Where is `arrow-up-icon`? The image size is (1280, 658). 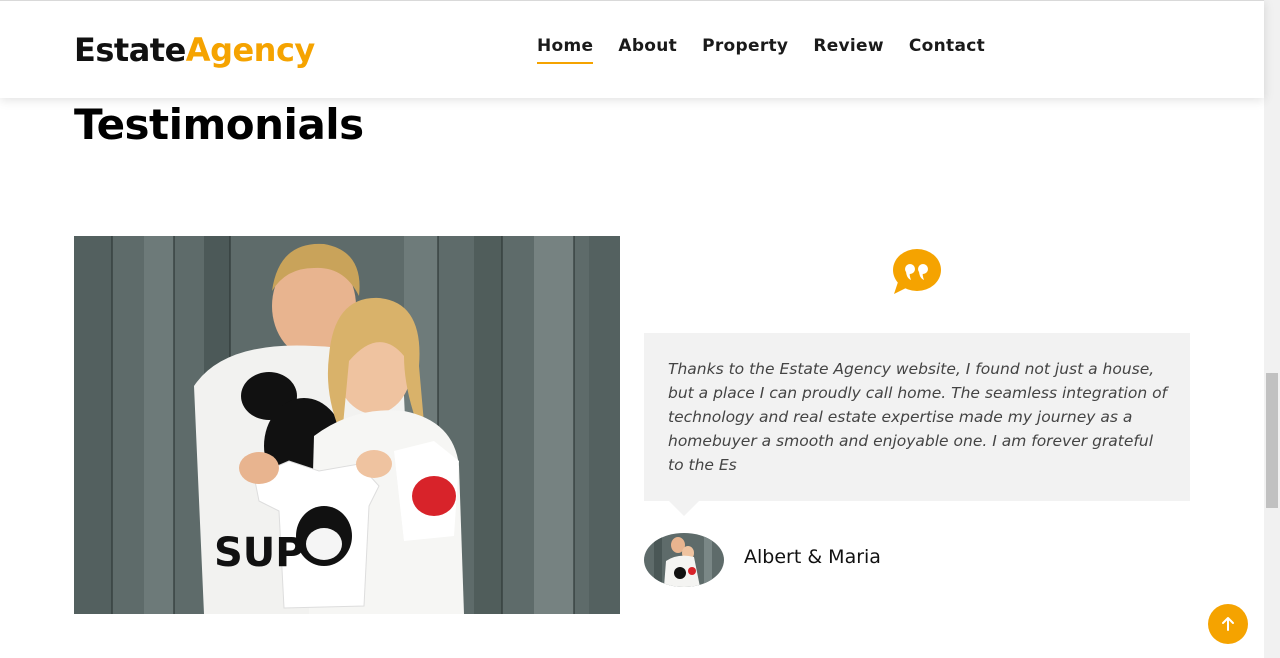
arrow-up-icon is located at coordinates (1228, 624).